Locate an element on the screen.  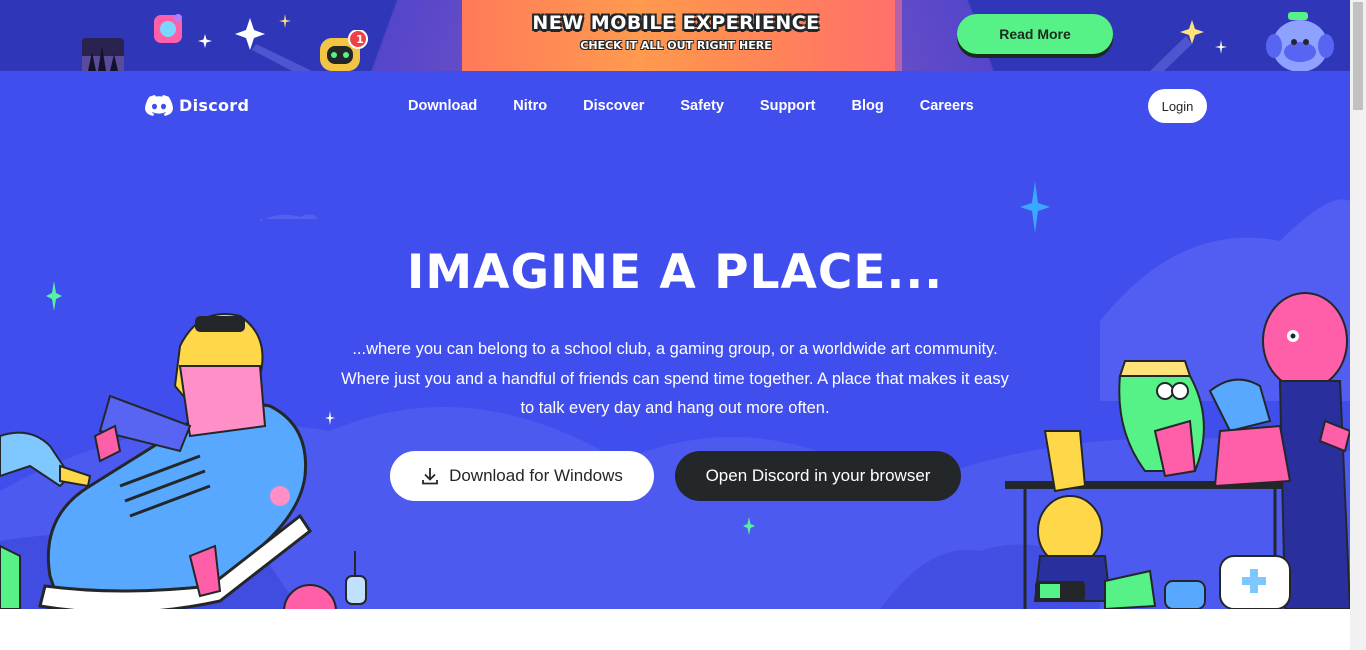
nav-careers: Careers is located at coordinates (947, 106).